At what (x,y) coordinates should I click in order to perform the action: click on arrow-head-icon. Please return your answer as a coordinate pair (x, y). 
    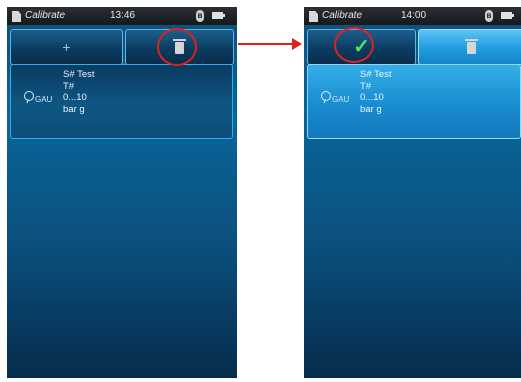
    Looking at the image, I should click on (297, 44).